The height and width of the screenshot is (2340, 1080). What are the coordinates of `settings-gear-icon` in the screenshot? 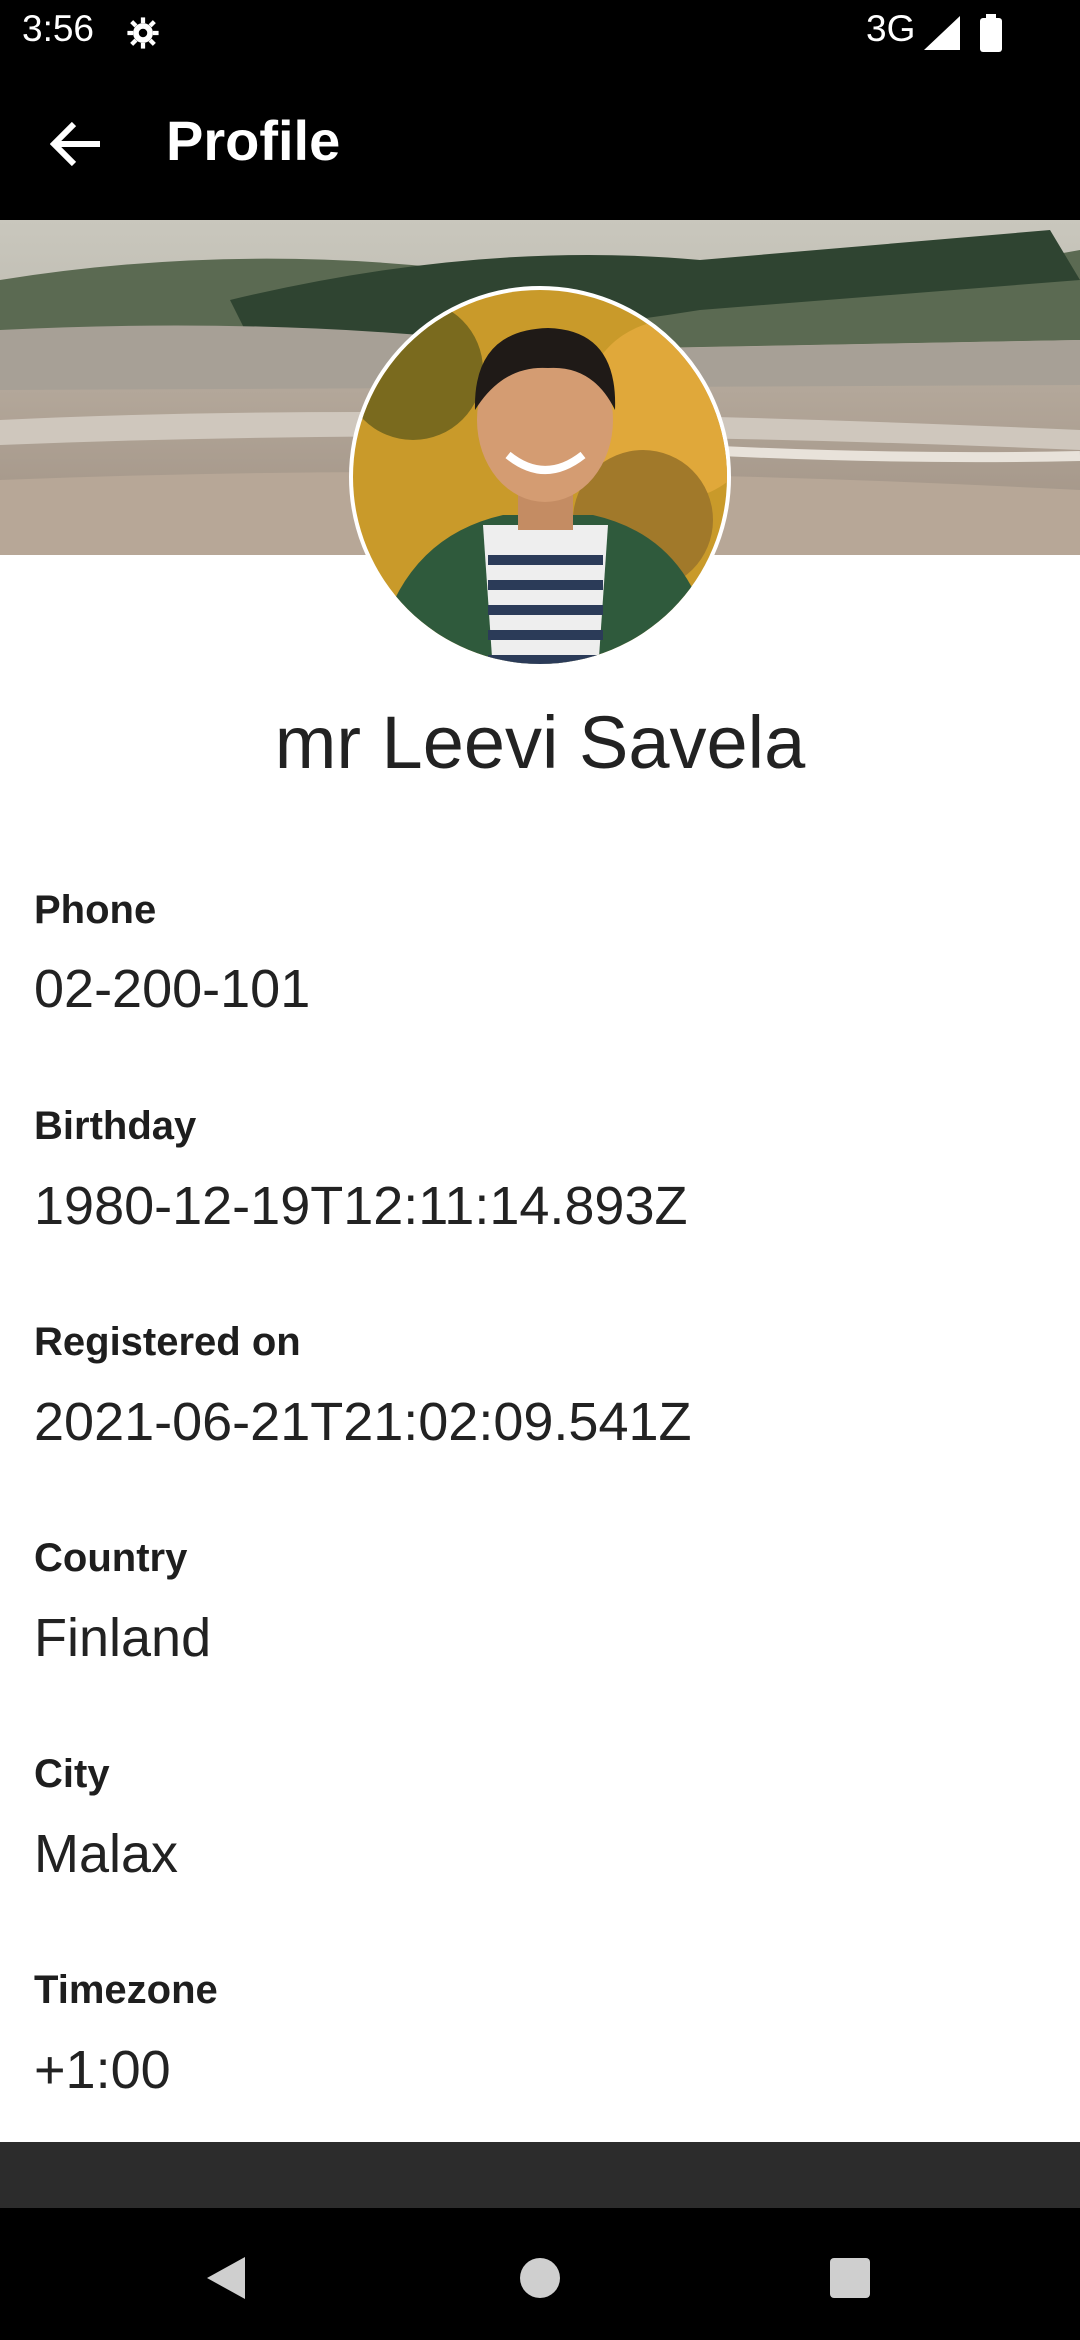 It's located at (143, 35).